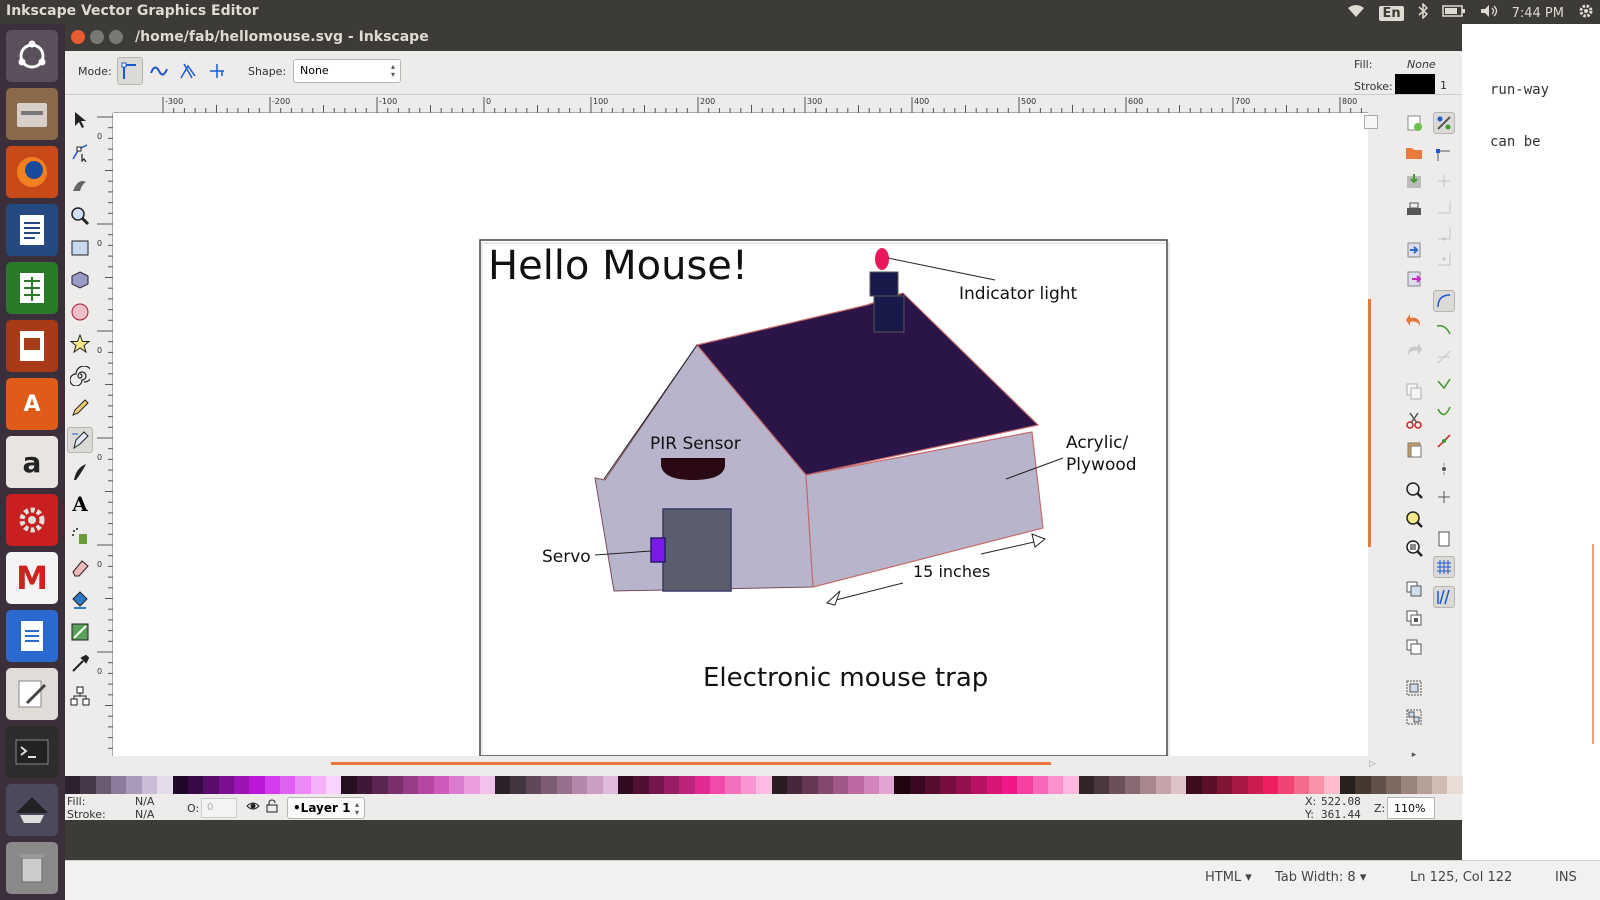  Describe the element at coordinates (80, 696) in the screenshot. I see `connector-tool-icon` at that location.